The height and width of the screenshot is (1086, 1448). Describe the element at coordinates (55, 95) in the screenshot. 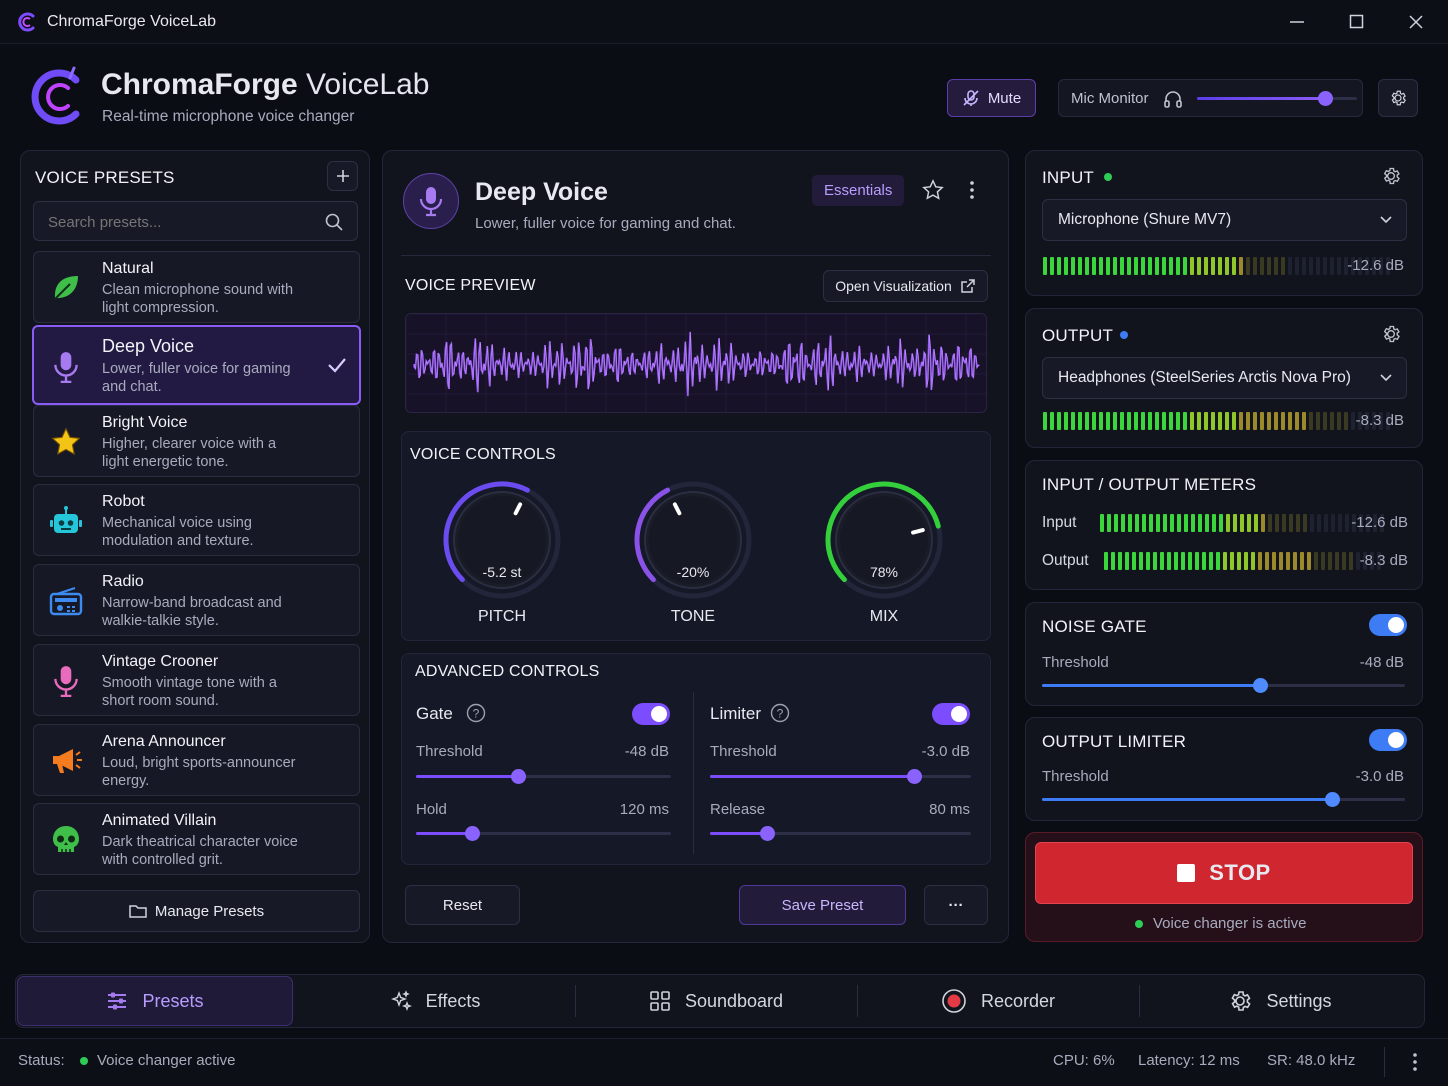

I see `brand-logo-icon` at that location.